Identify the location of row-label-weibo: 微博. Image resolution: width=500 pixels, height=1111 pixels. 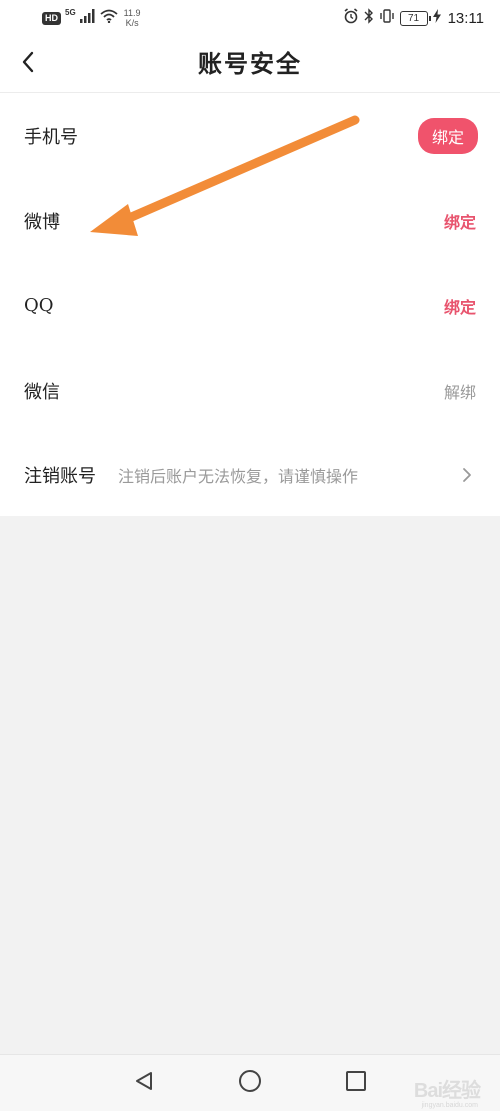
(42, 222).